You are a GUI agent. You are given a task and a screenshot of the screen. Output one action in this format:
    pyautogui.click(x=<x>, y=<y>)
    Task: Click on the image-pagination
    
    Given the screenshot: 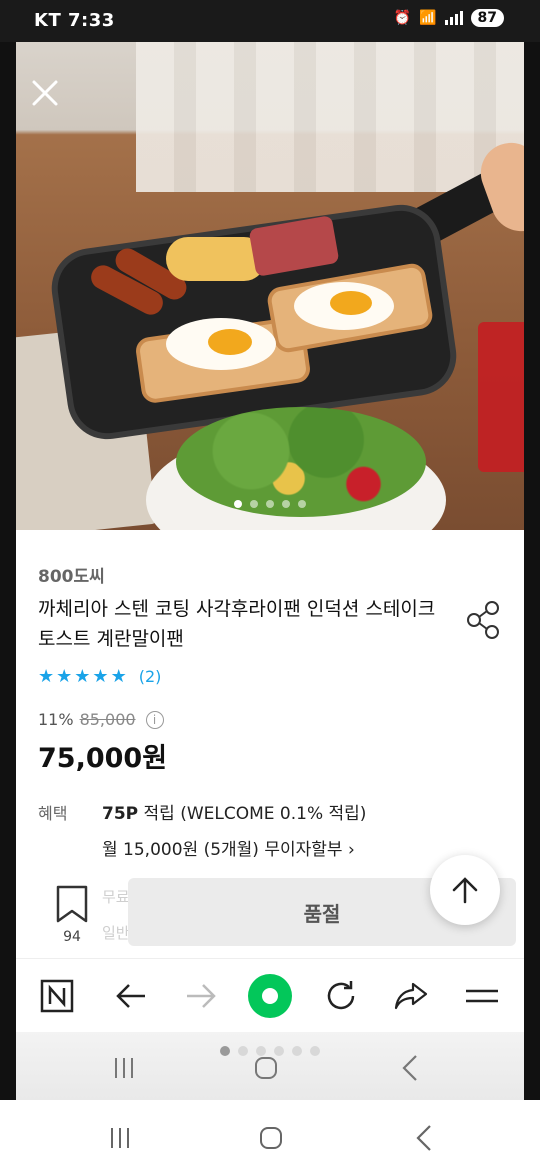 What is the action you would take?
    pyautogui.click(x=270, y=504)
    